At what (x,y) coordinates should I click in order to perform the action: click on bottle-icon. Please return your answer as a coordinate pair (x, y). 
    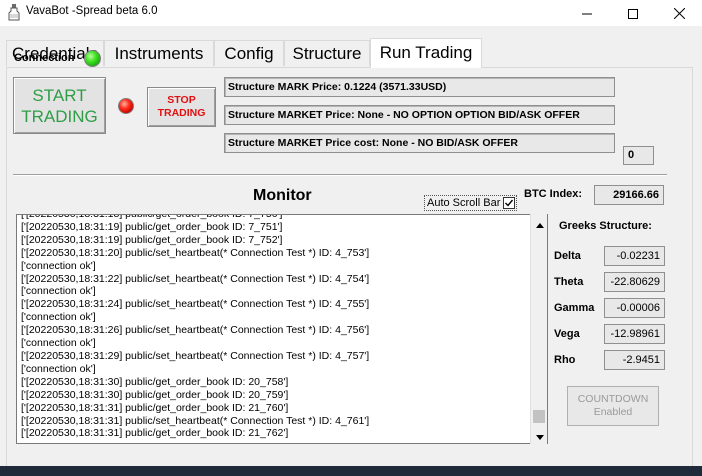
    Looking at the image, I should click on (14, 12).